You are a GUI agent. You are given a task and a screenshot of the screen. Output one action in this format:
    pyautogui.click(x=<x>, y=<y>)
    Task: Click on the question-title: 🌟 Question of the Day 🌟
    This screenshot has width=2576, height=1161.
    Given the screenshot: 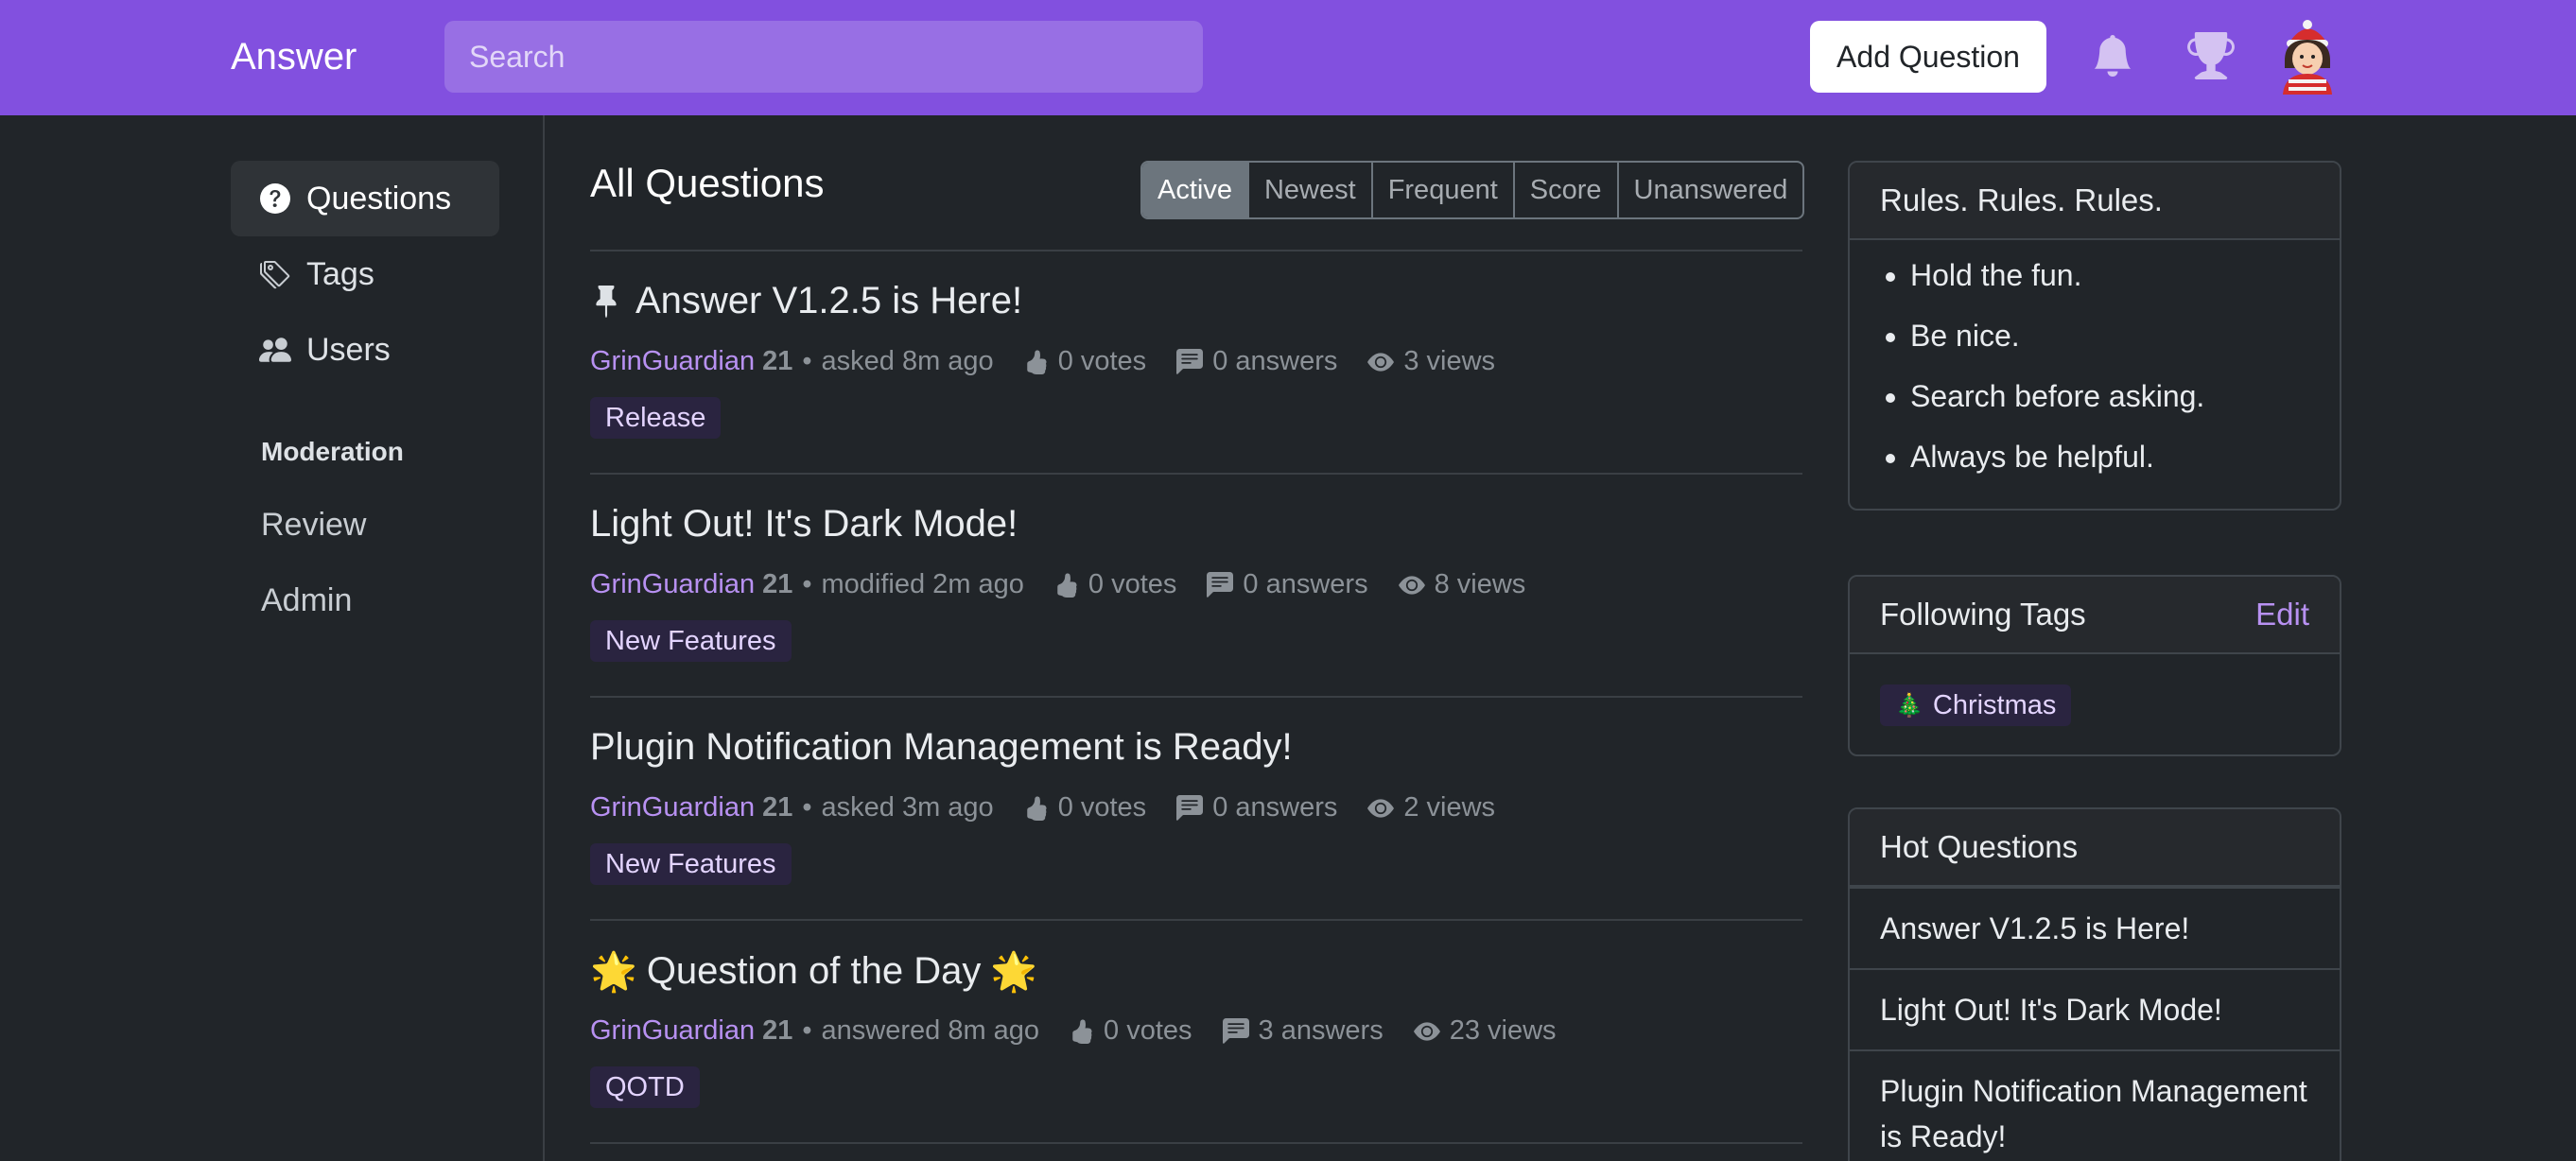 What is the action you would take?
    pyautogui.click(x=813, y=971)
    